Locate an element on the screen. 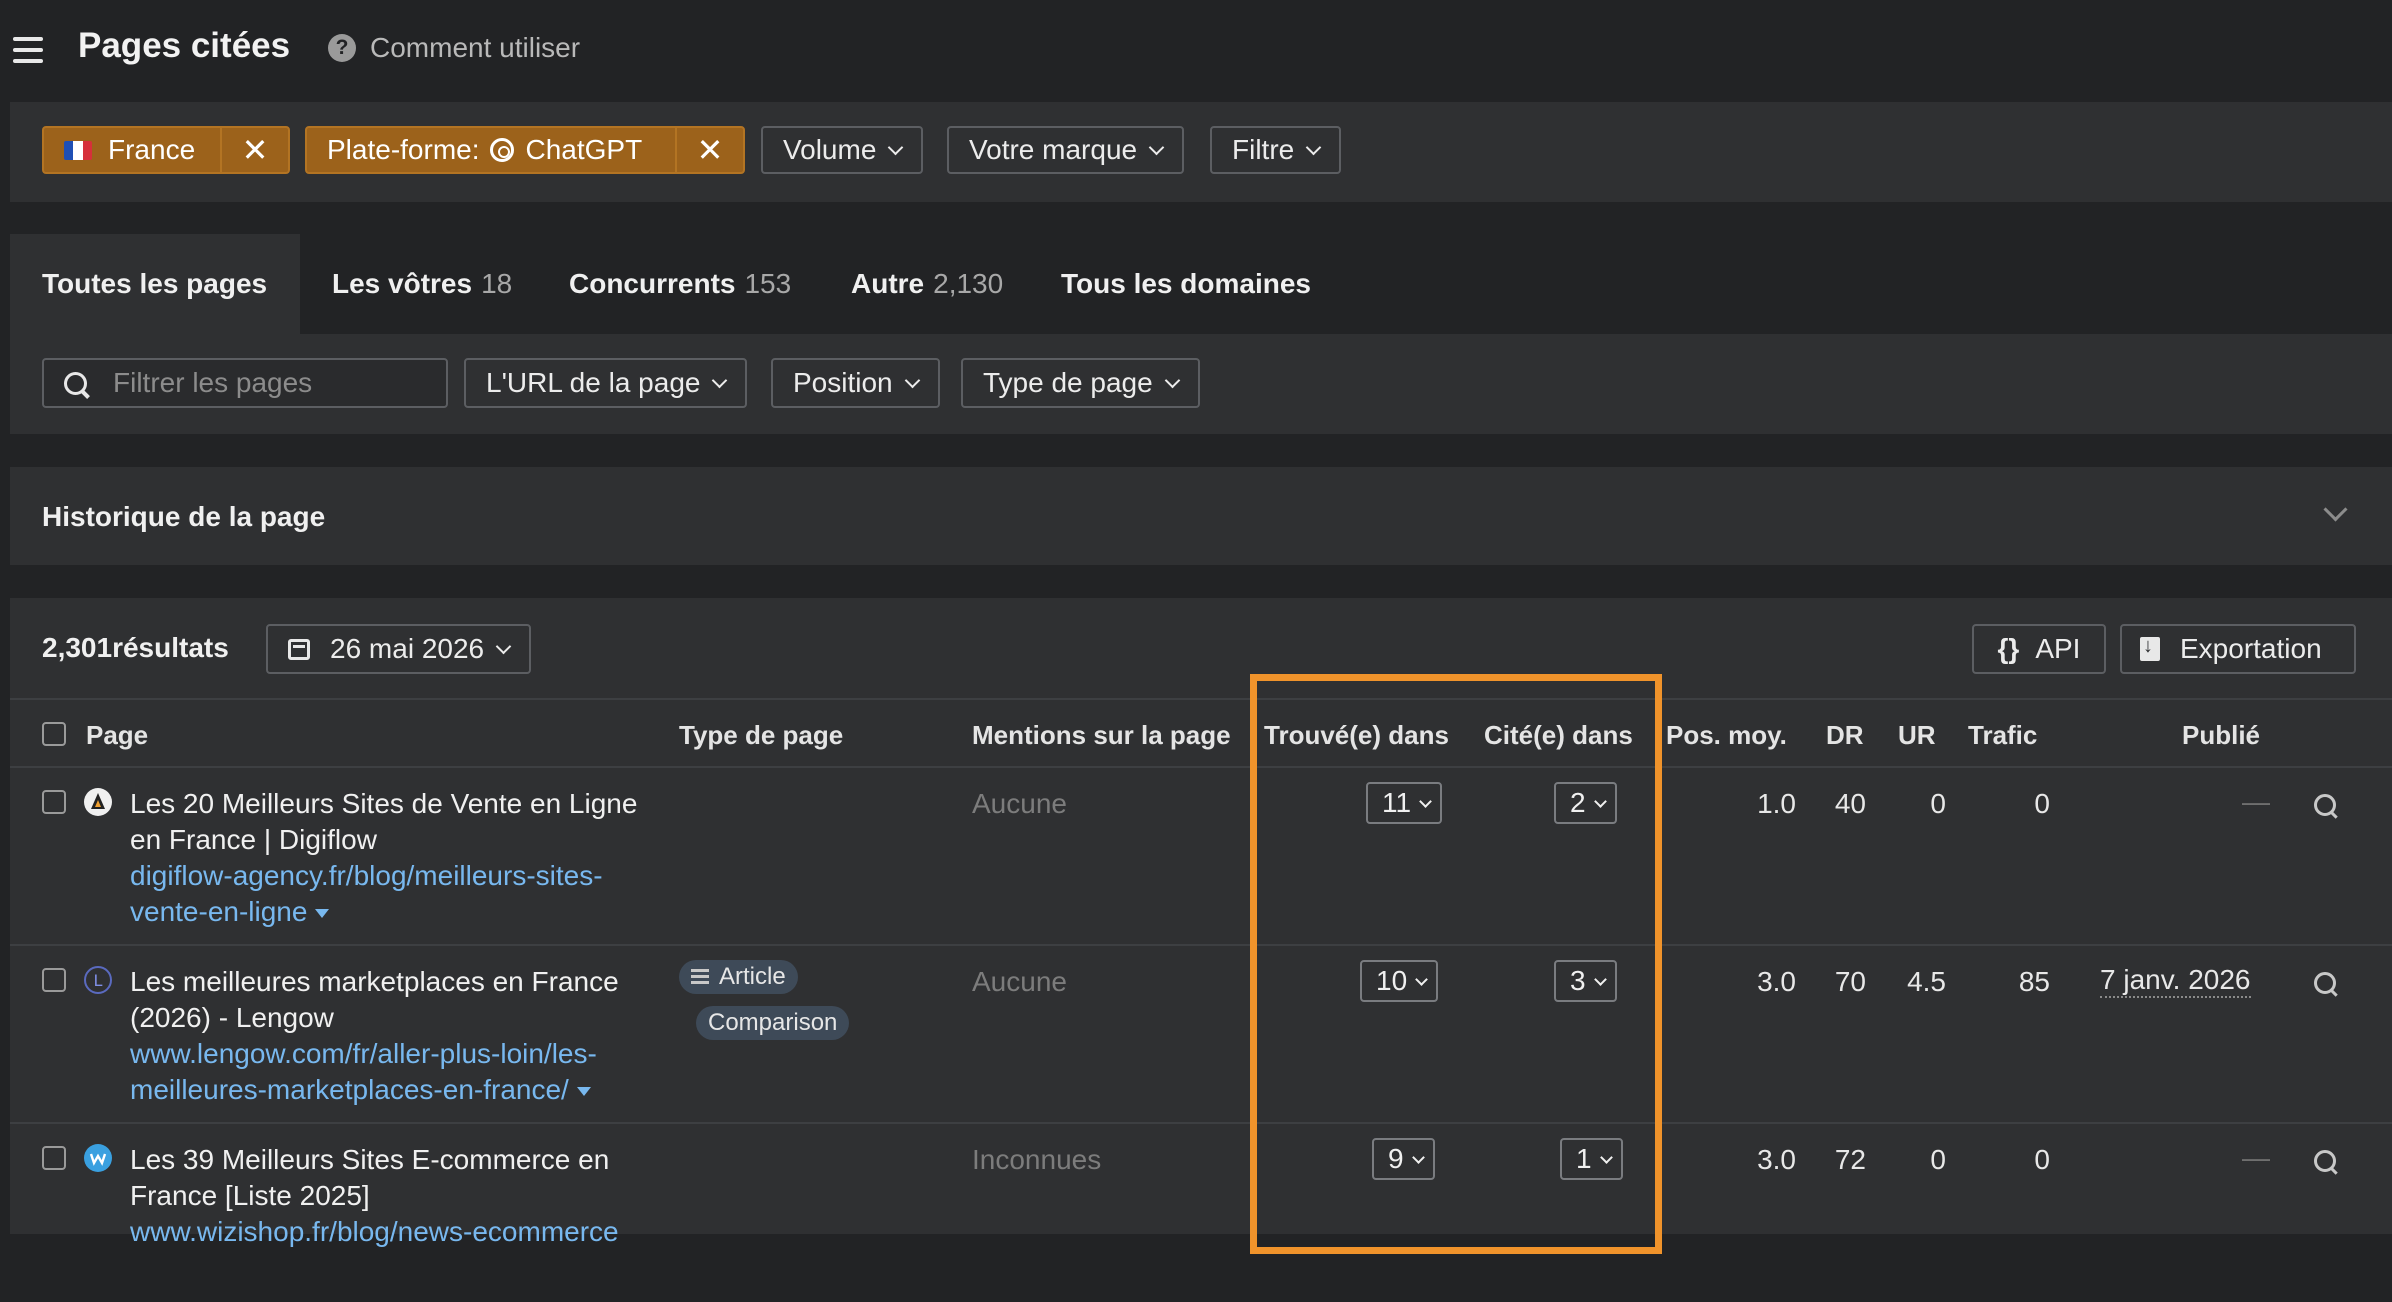 The image size is (2392, 1302). ur-cell: 4.5 is located at coordinates (1926, 981).